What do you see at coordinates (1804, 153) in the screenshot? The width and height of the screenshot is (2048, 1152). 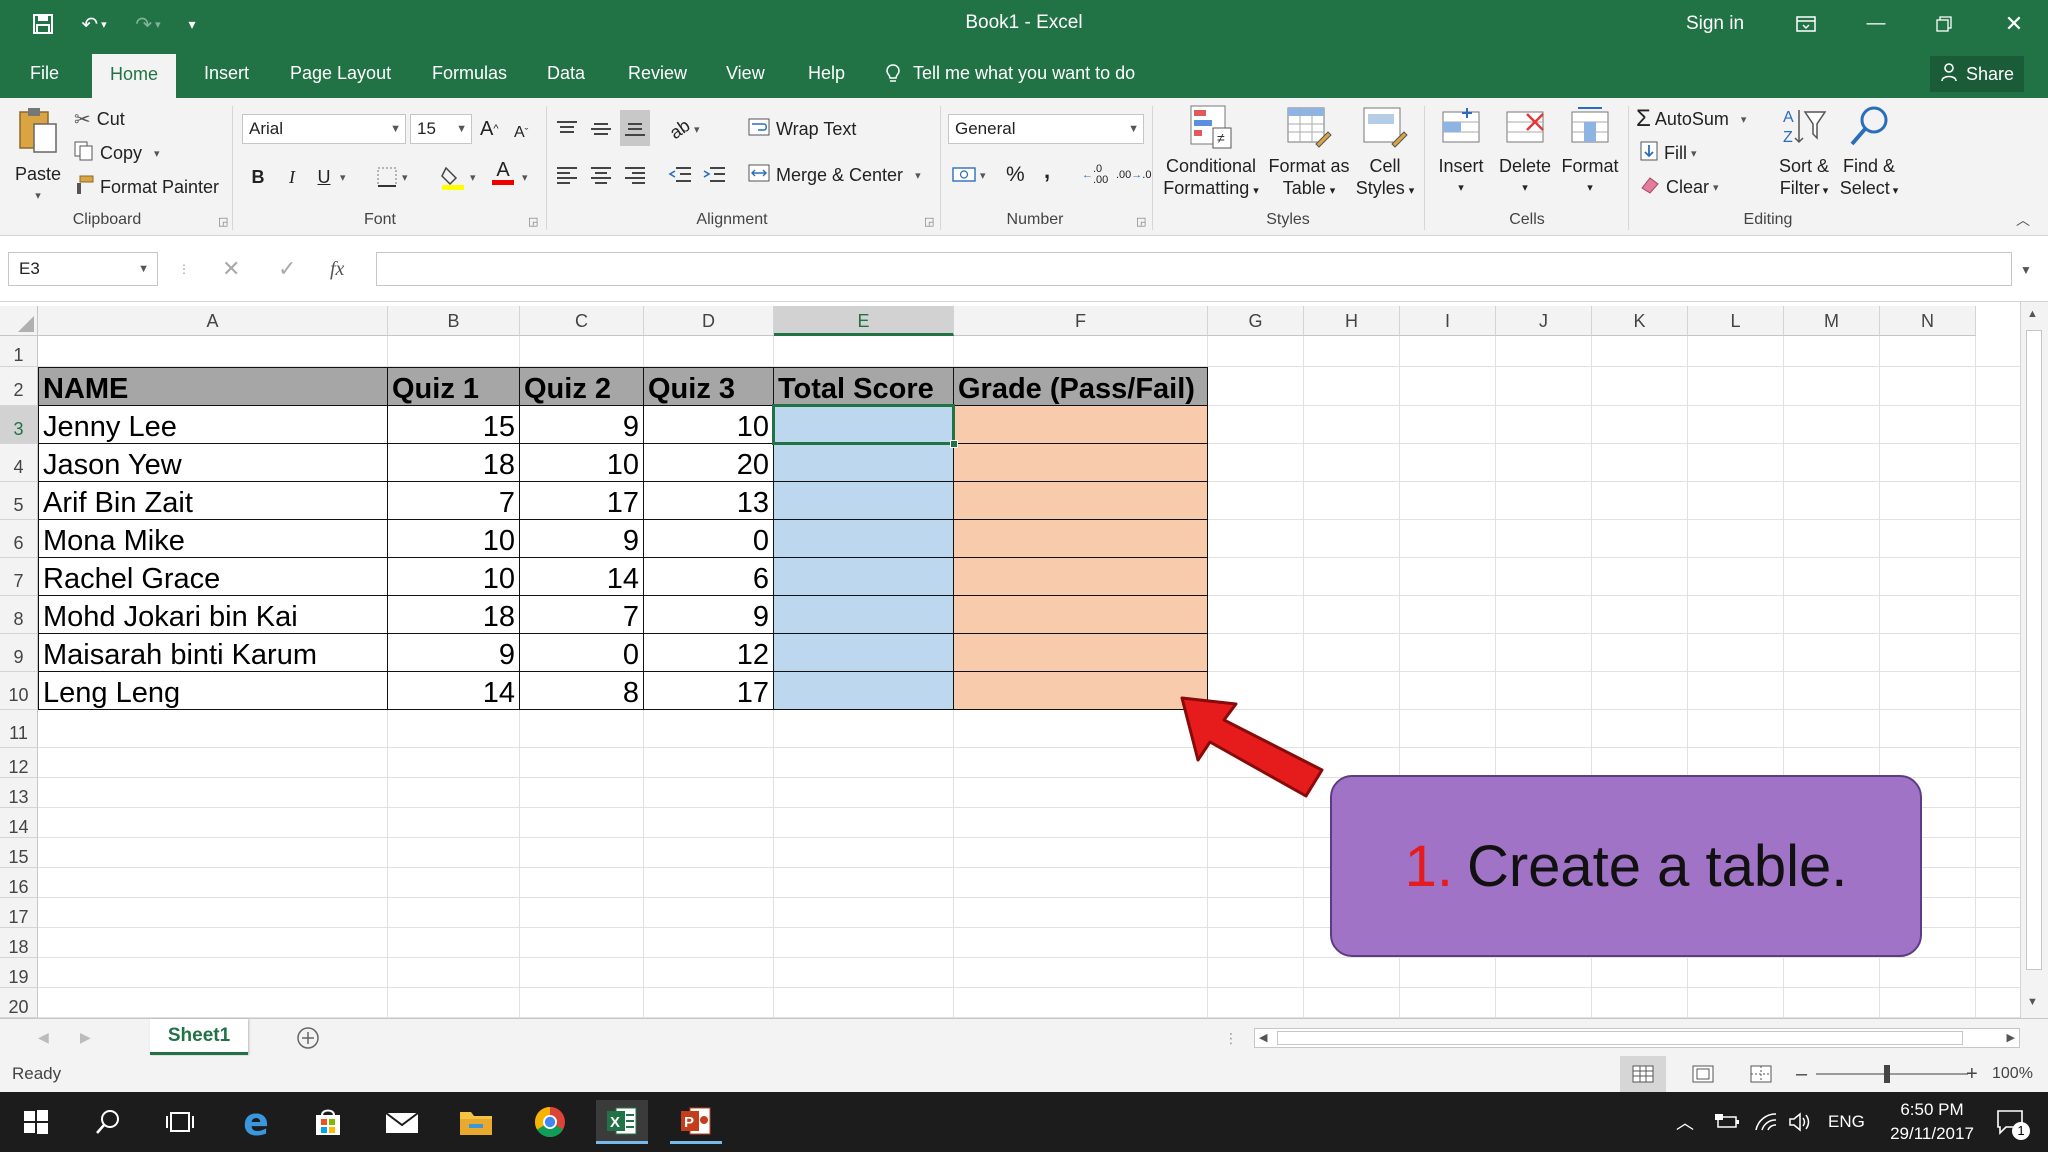 I see `sort-filter-button: AZ Sort & Filter ▾` at bounding box center [1804, 153].